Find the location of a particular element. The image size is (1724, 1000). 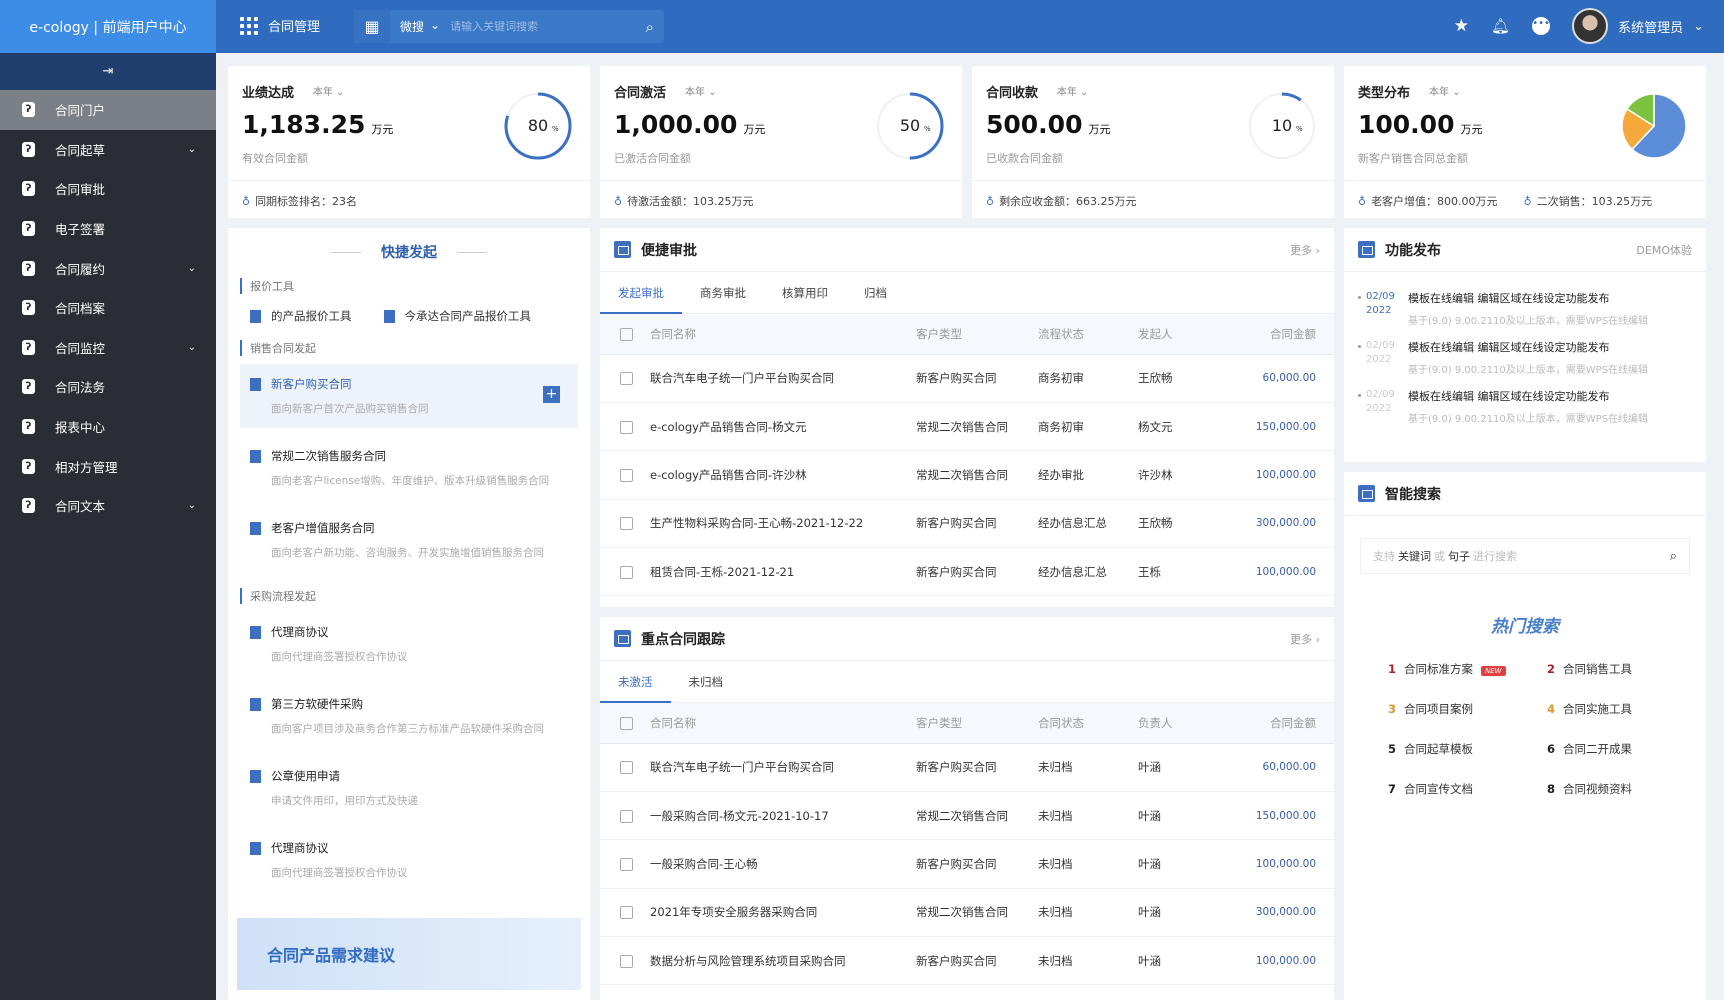

hot-search-item: 8 合同视频资料 is located at coordinates (1626, 789).